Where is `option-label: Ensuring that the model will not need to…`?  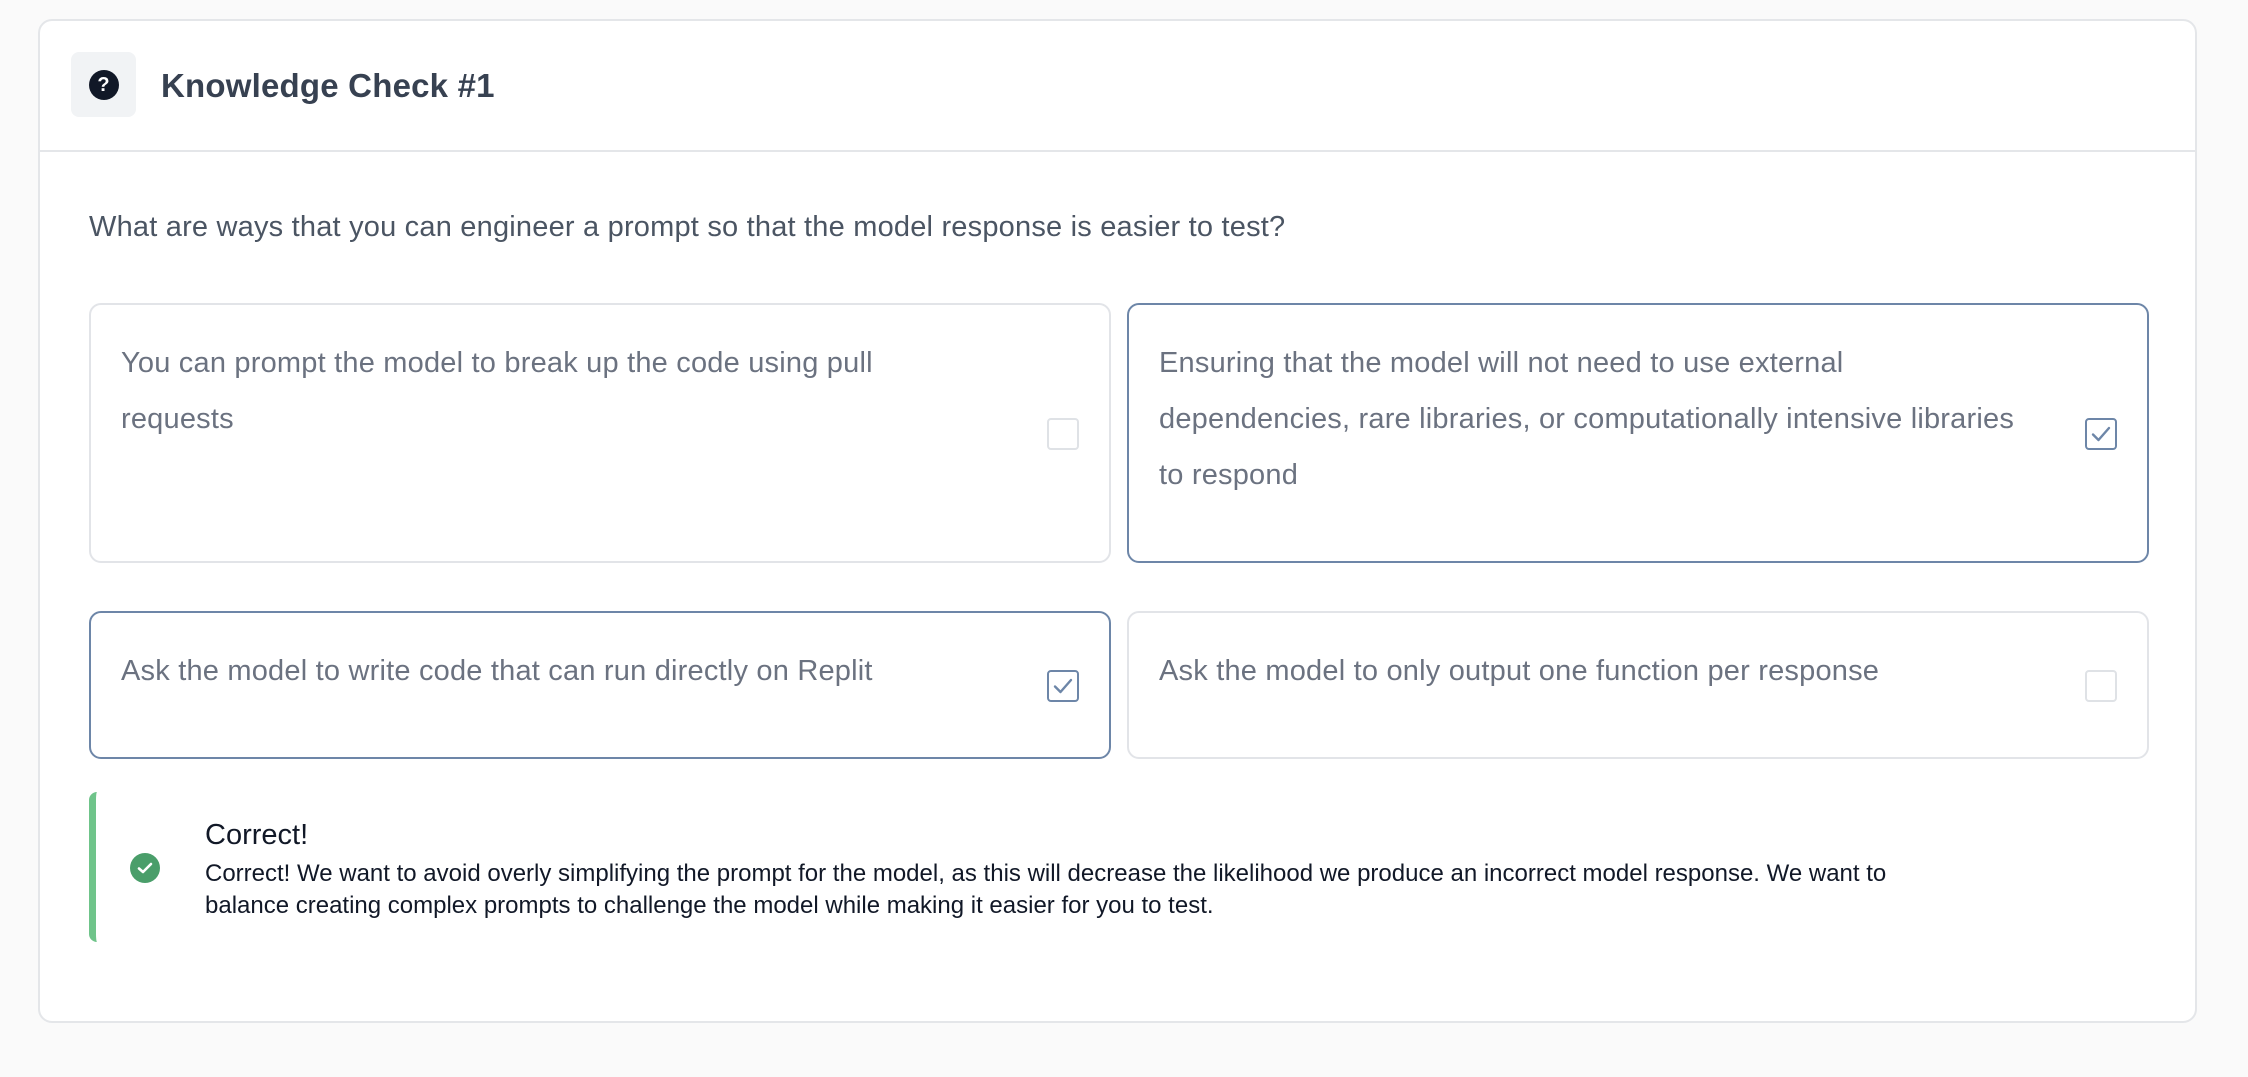
option-label: Ensuring that the model will not need to… is located at coordinates (1587, 419).